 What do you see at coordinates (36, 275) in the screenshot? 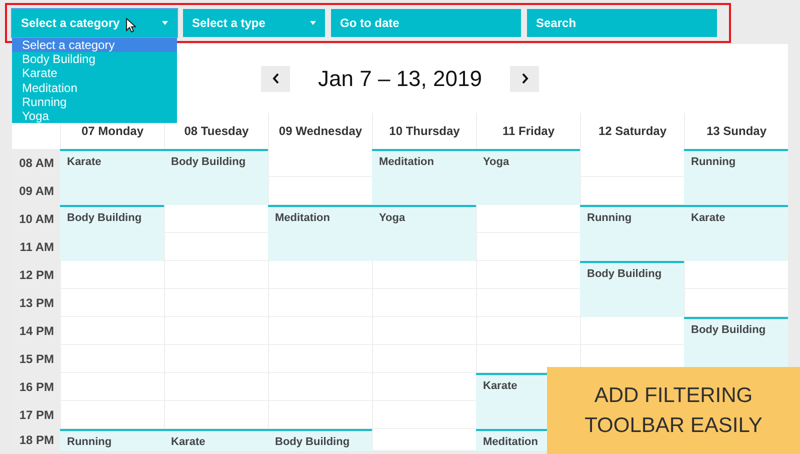
I see `hour-label: 12 PM` at bounding box center [36, 275].